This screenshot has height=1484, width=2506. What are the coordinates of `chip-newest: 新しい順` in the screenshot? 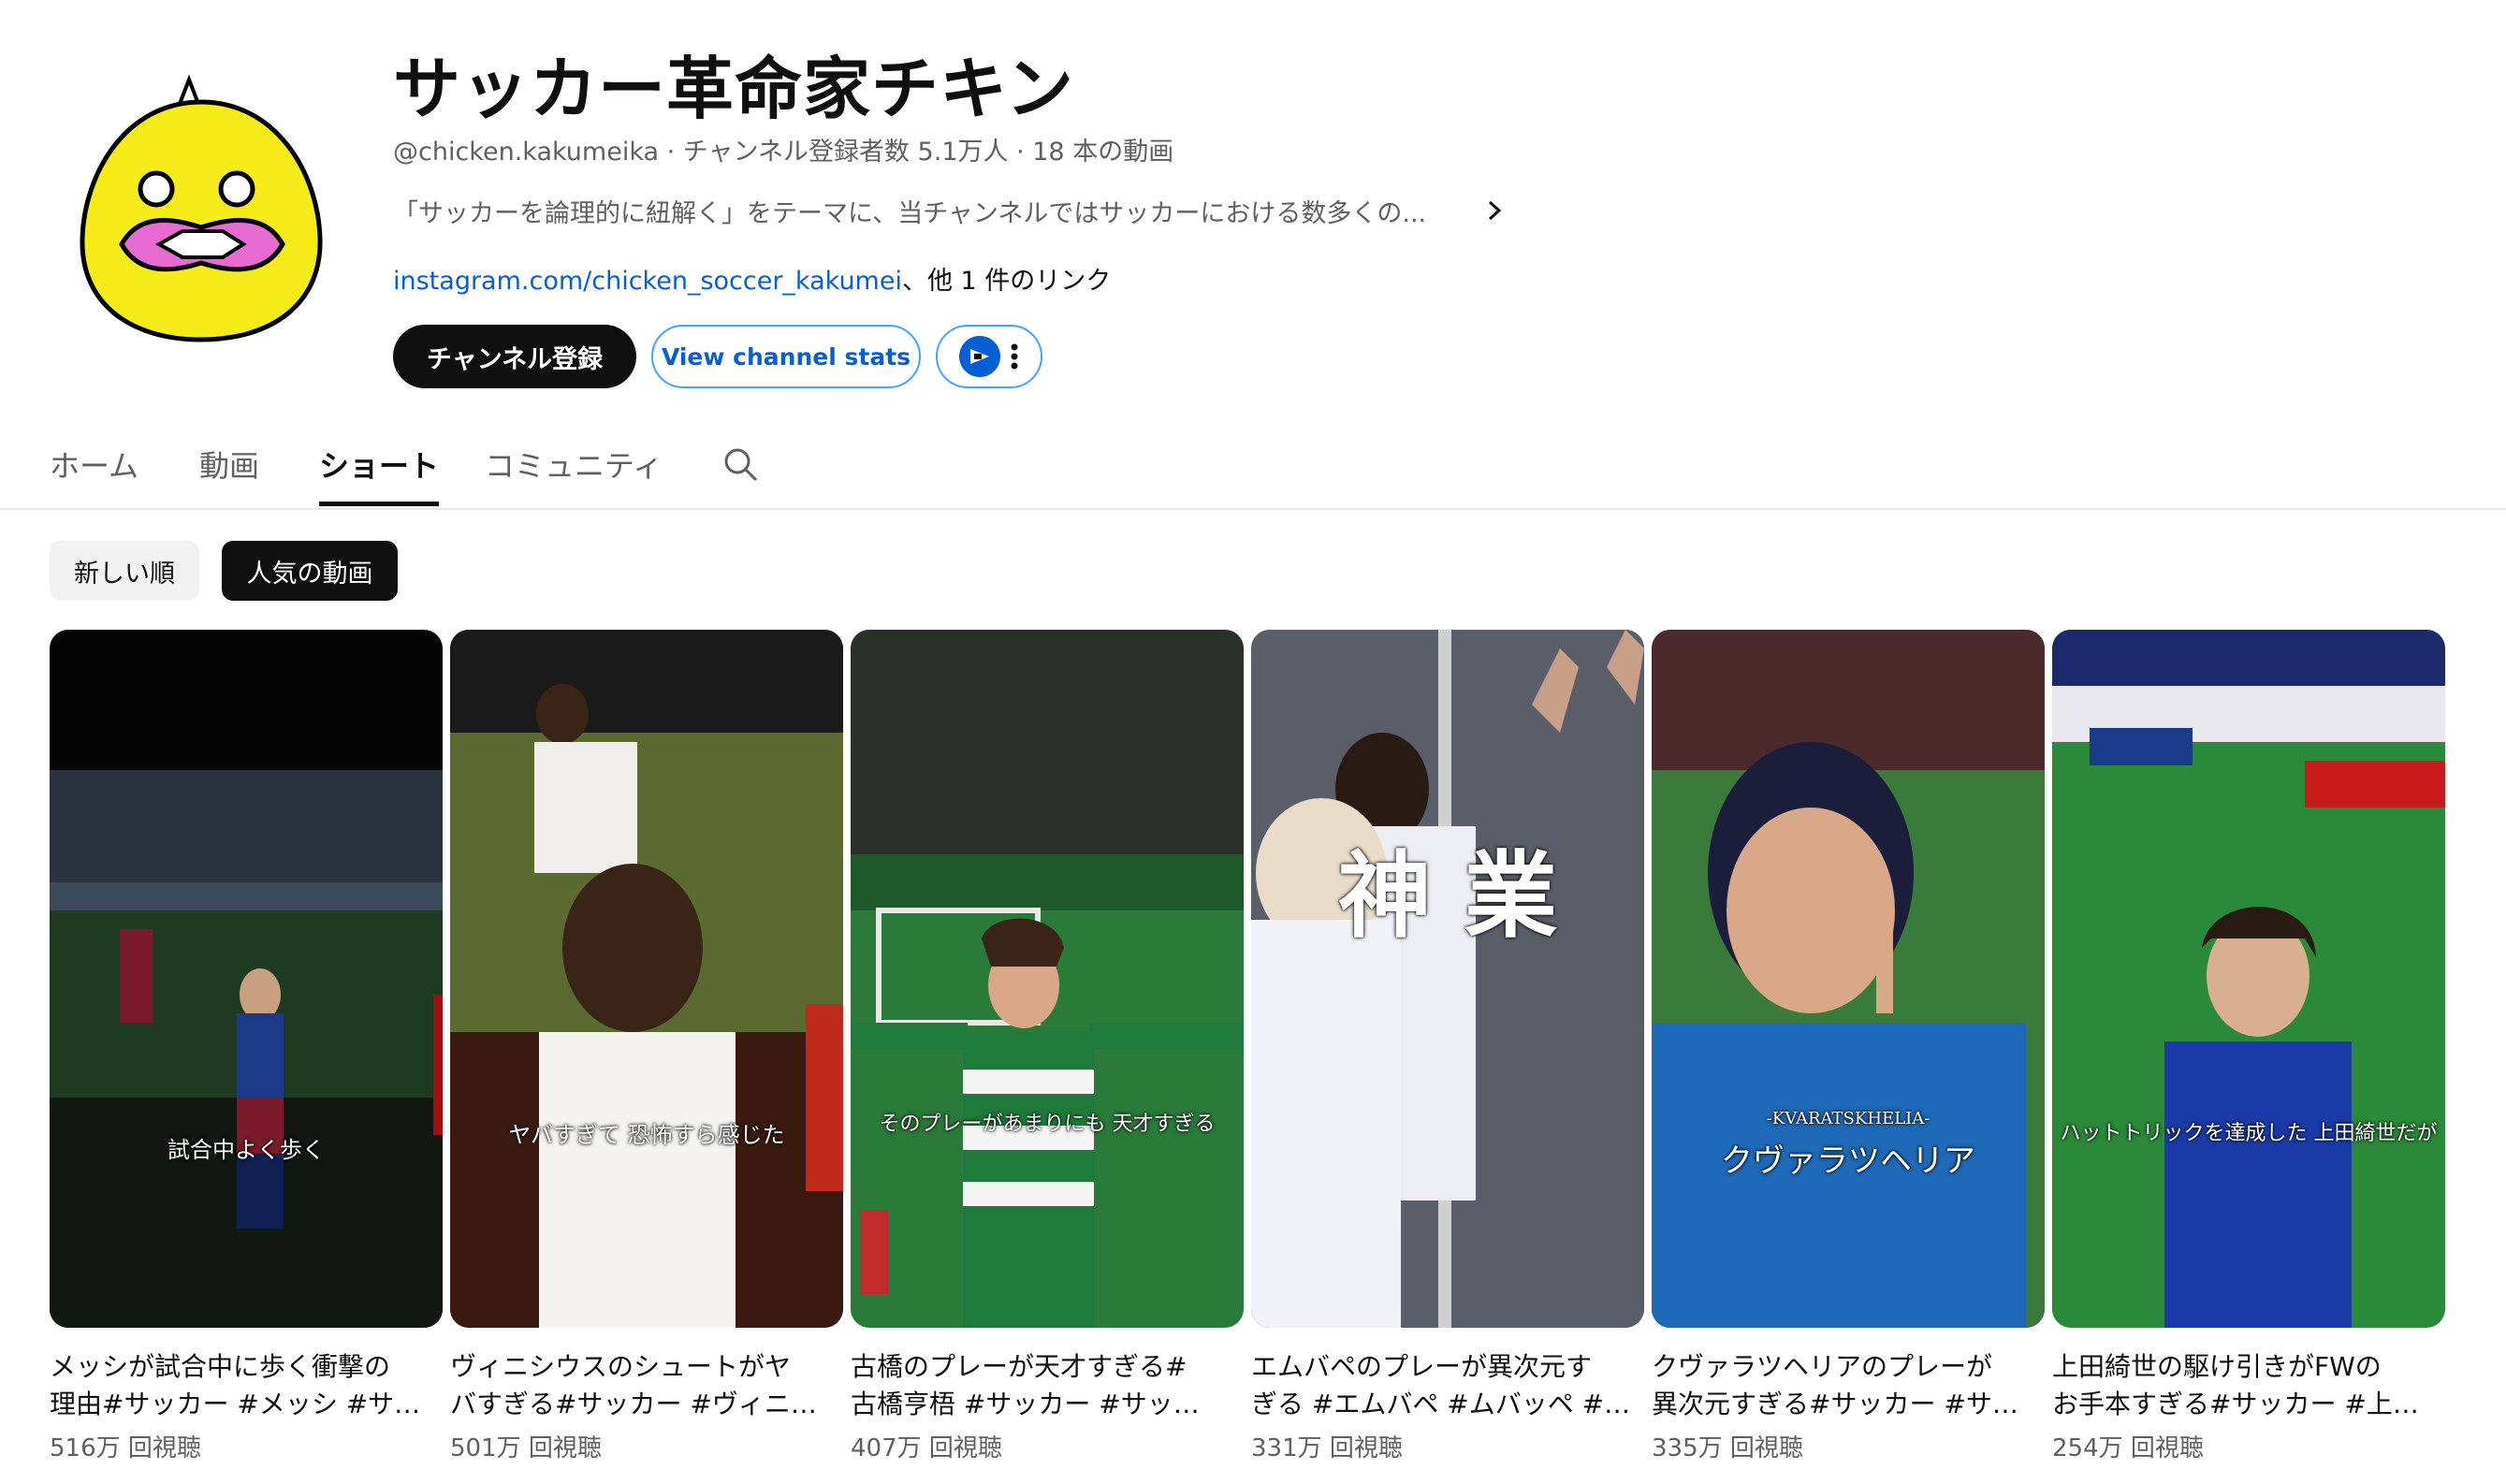 It's located at (124, 571).